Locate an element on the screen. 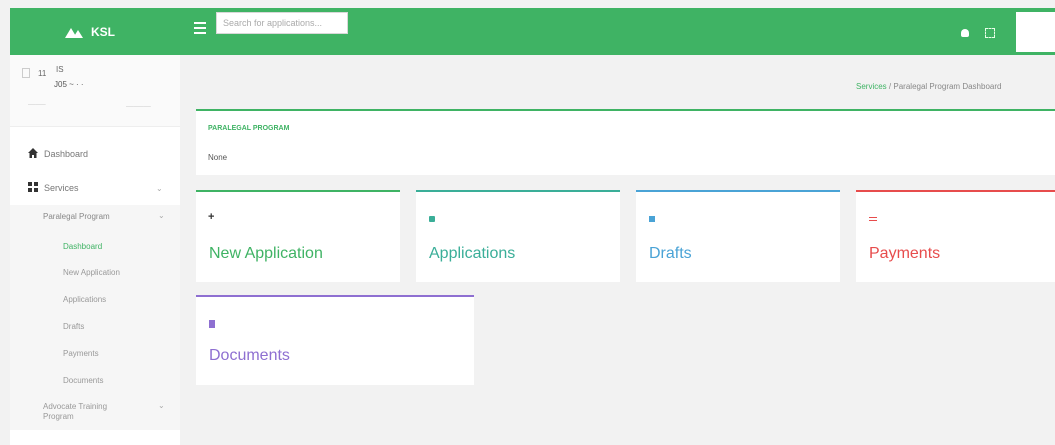  submenu-item-payments: Payments is located at coordinates (81, 353).